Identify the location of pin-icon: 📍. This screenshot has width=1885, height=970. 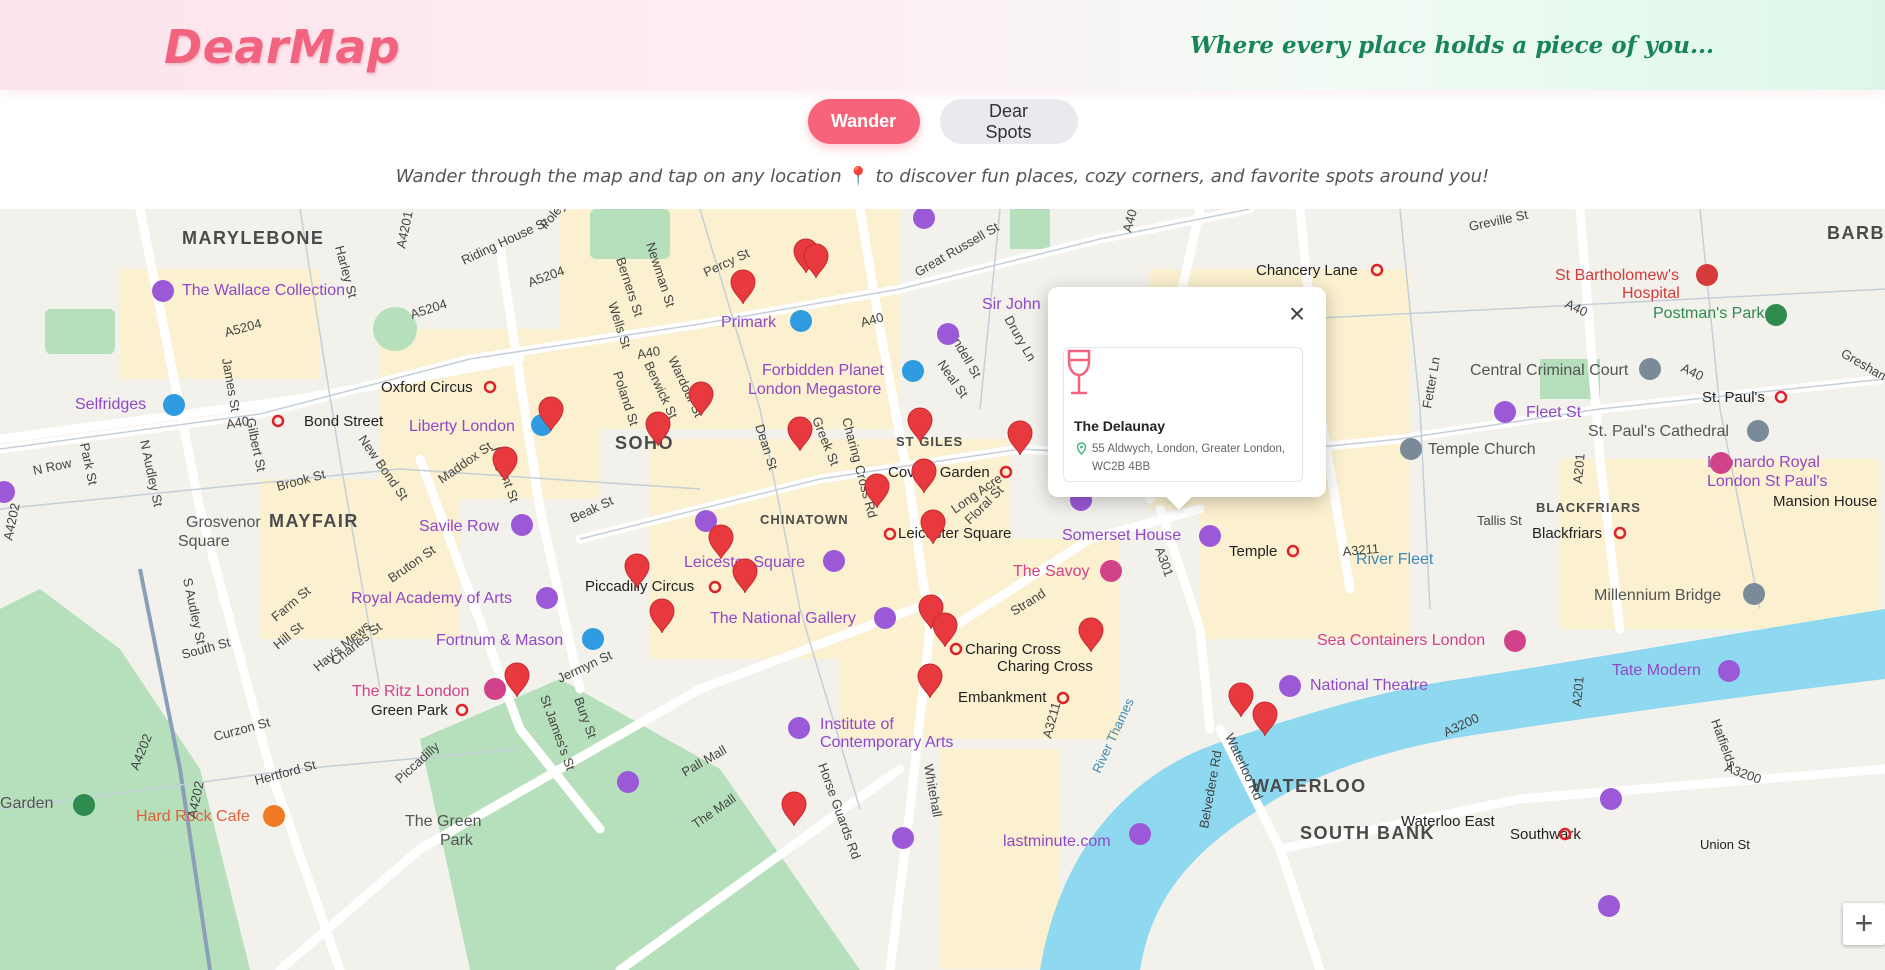
(858, 176).